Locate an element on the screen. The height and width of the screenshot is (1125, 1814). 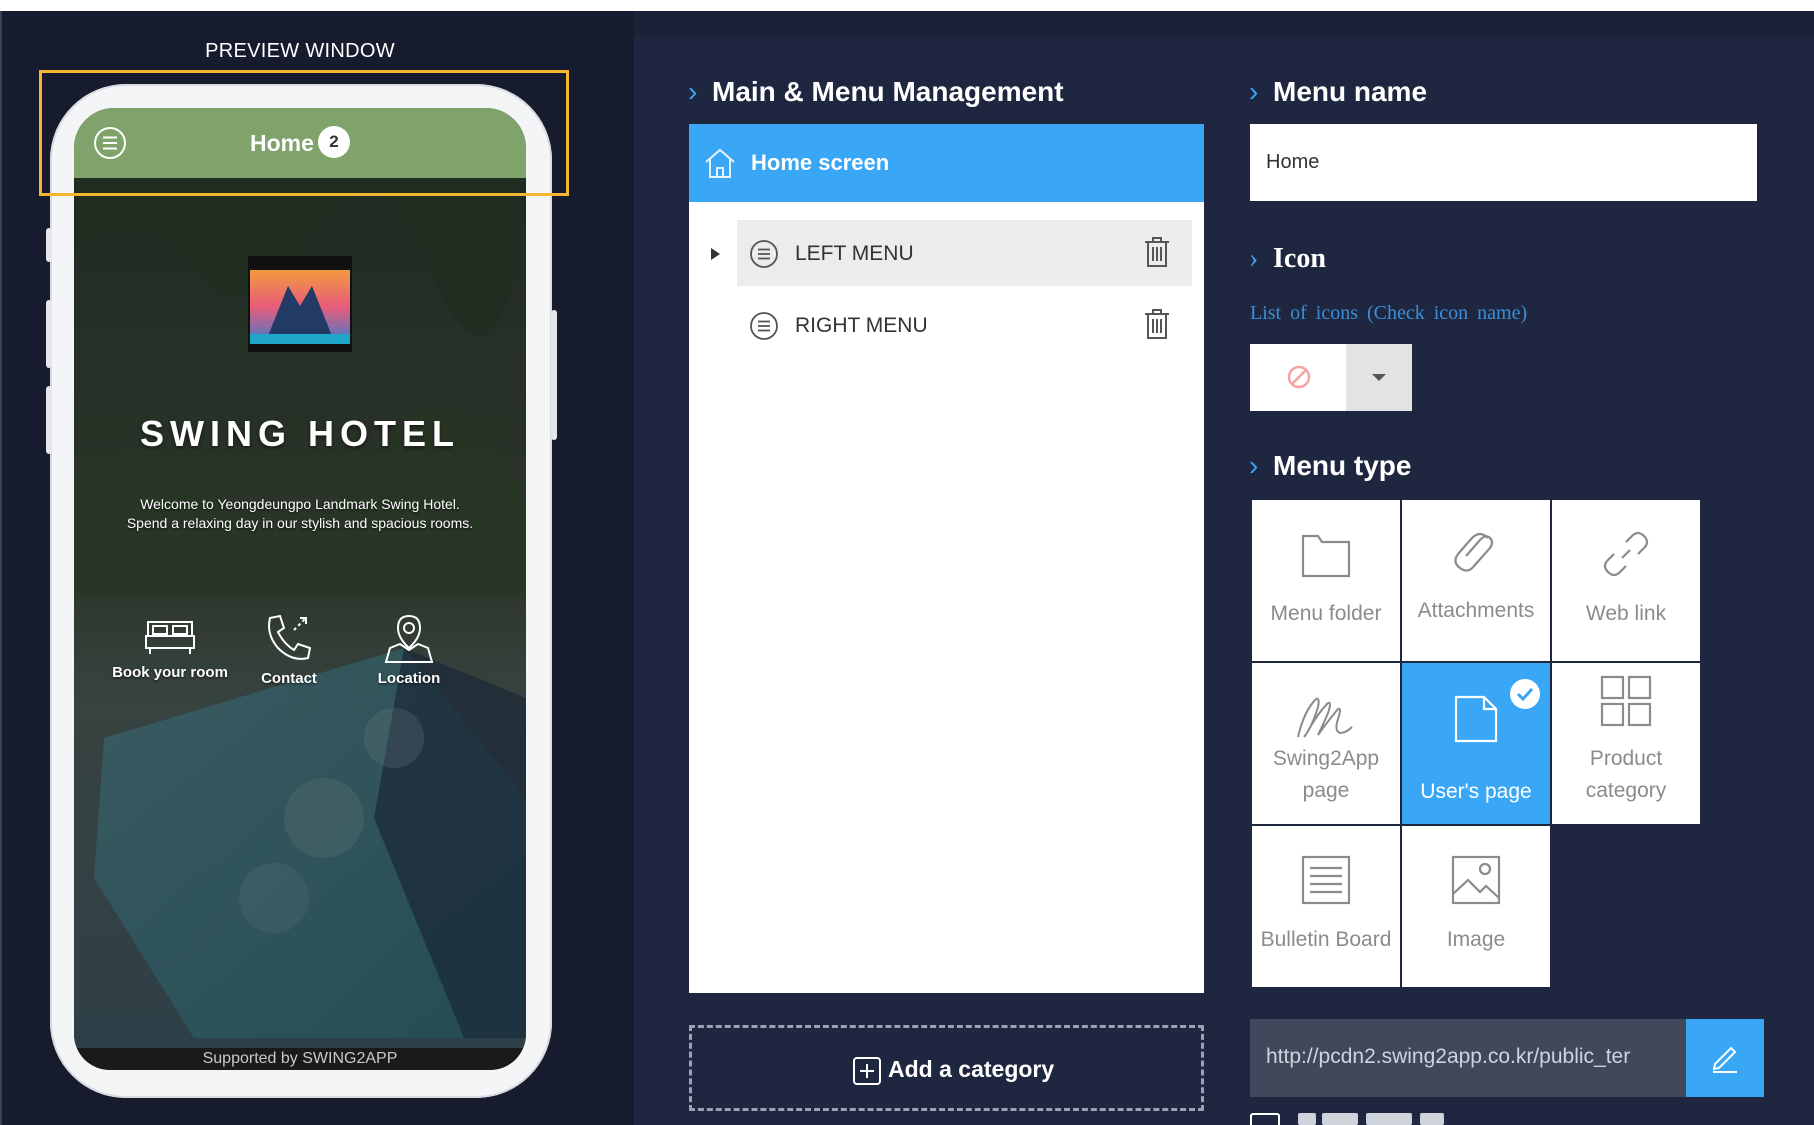
book-room-action: Book your room is located at coordinates (170, 649).